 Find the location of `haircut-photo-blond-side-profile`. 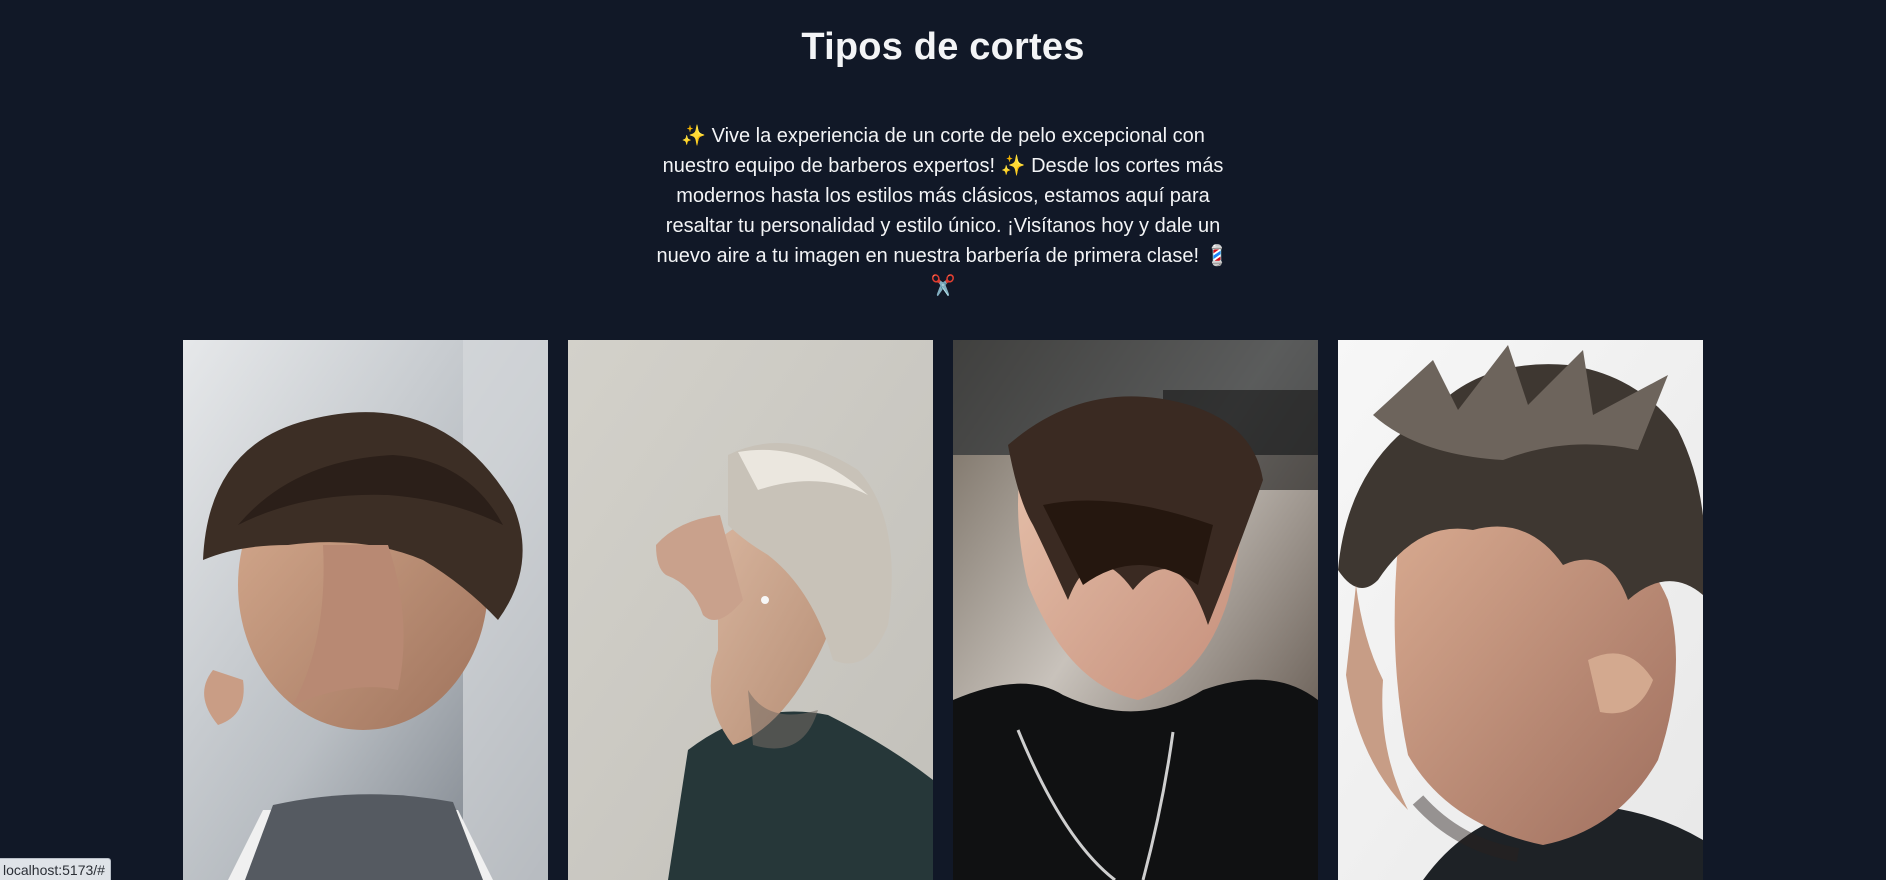

haircut-photo-blond-side-profile is located at coordinates (750, 610).